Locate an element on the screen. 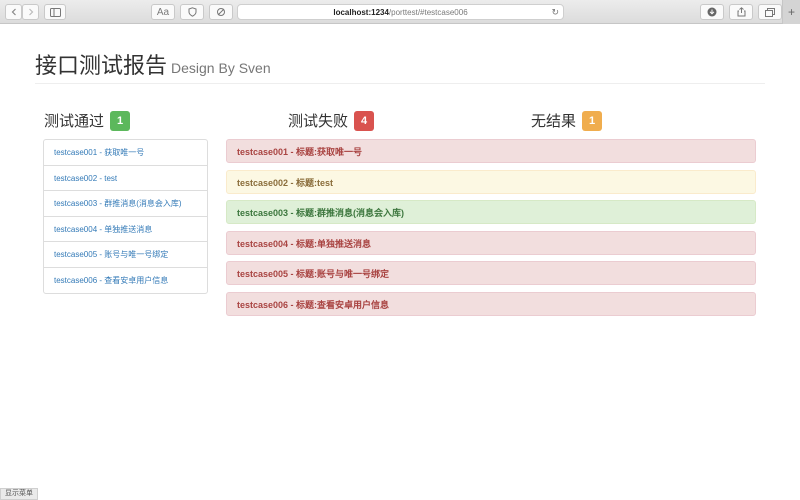  testcase-link: testcase001 - 获取唯一号 is located at coordinates (125, 153).